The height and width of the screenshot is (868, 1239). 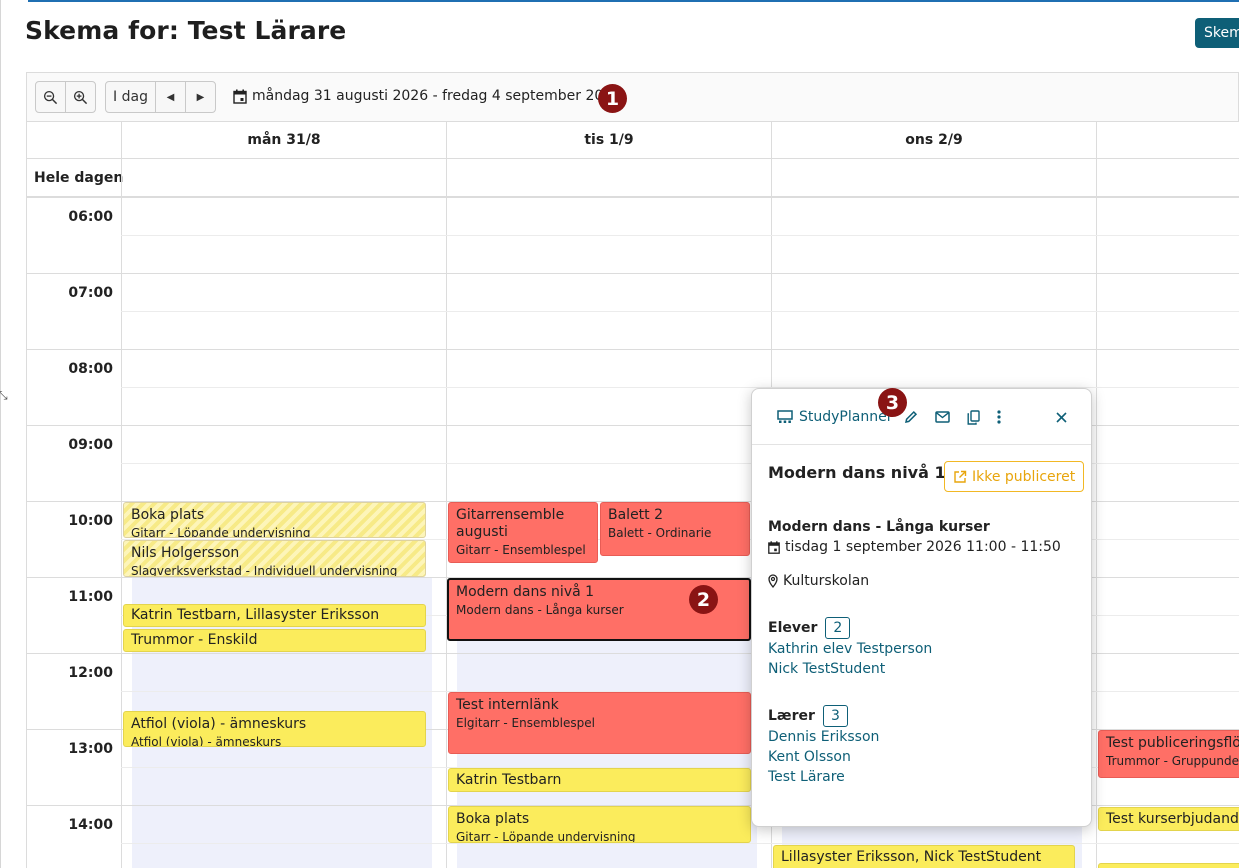 What do you see at coordinates (793, 628) in the screenshot?
I see `students-label: Elever` at bounding box center [793, 628].